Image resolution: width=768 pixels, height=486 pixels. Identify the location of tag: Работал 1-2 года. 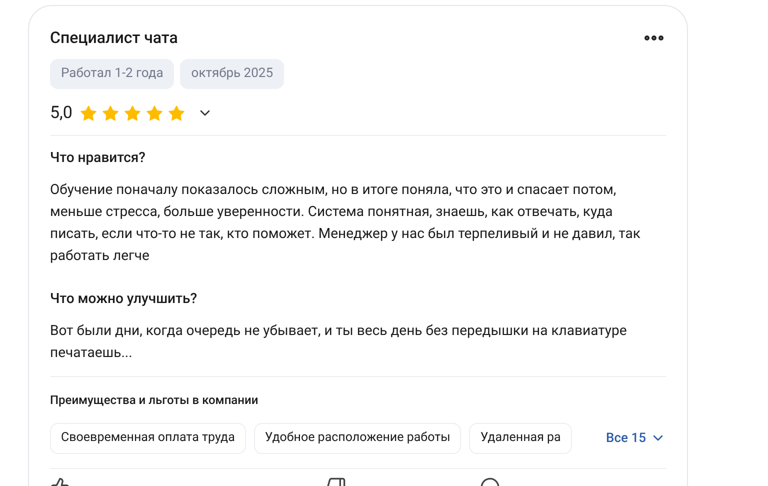
(112, 73).